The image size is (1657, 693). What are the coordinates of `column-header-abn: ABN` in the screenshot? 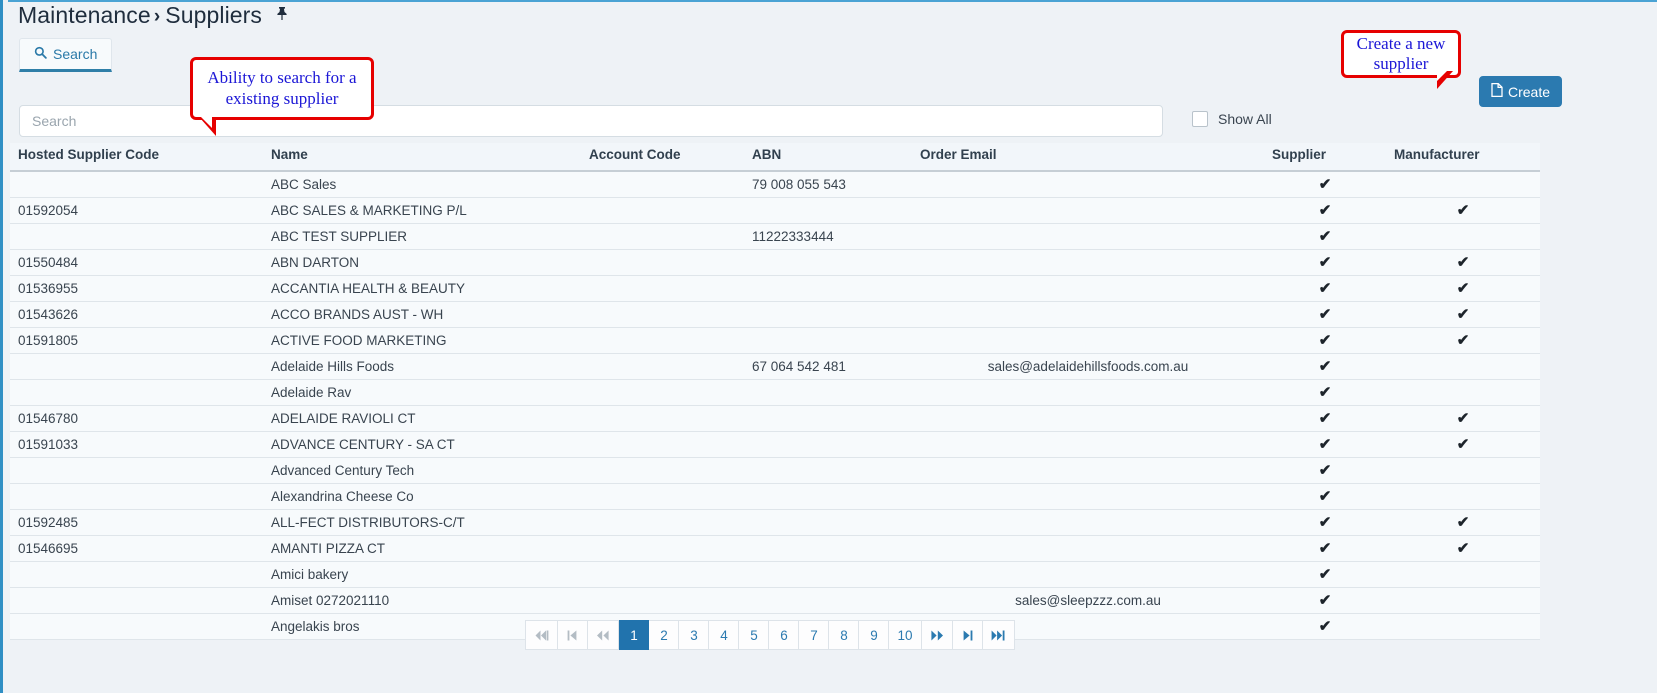 It's located at (828, 157).